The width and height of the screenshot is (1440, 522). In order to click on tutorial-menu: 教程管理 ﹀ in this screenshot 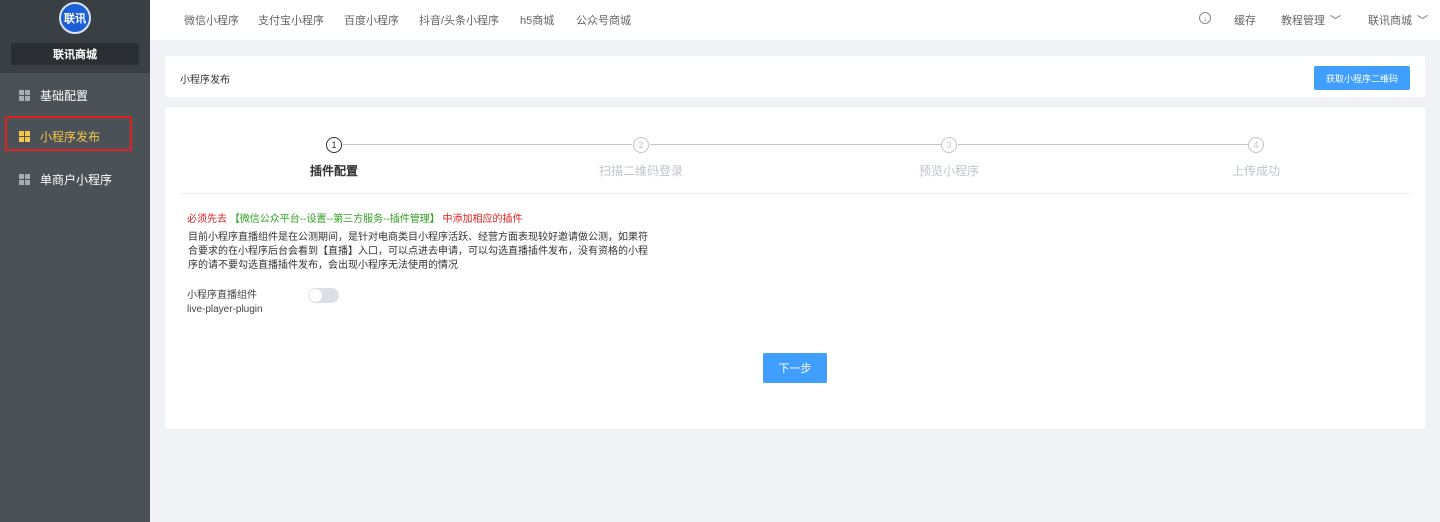, I will do `click(1311, 20)`.